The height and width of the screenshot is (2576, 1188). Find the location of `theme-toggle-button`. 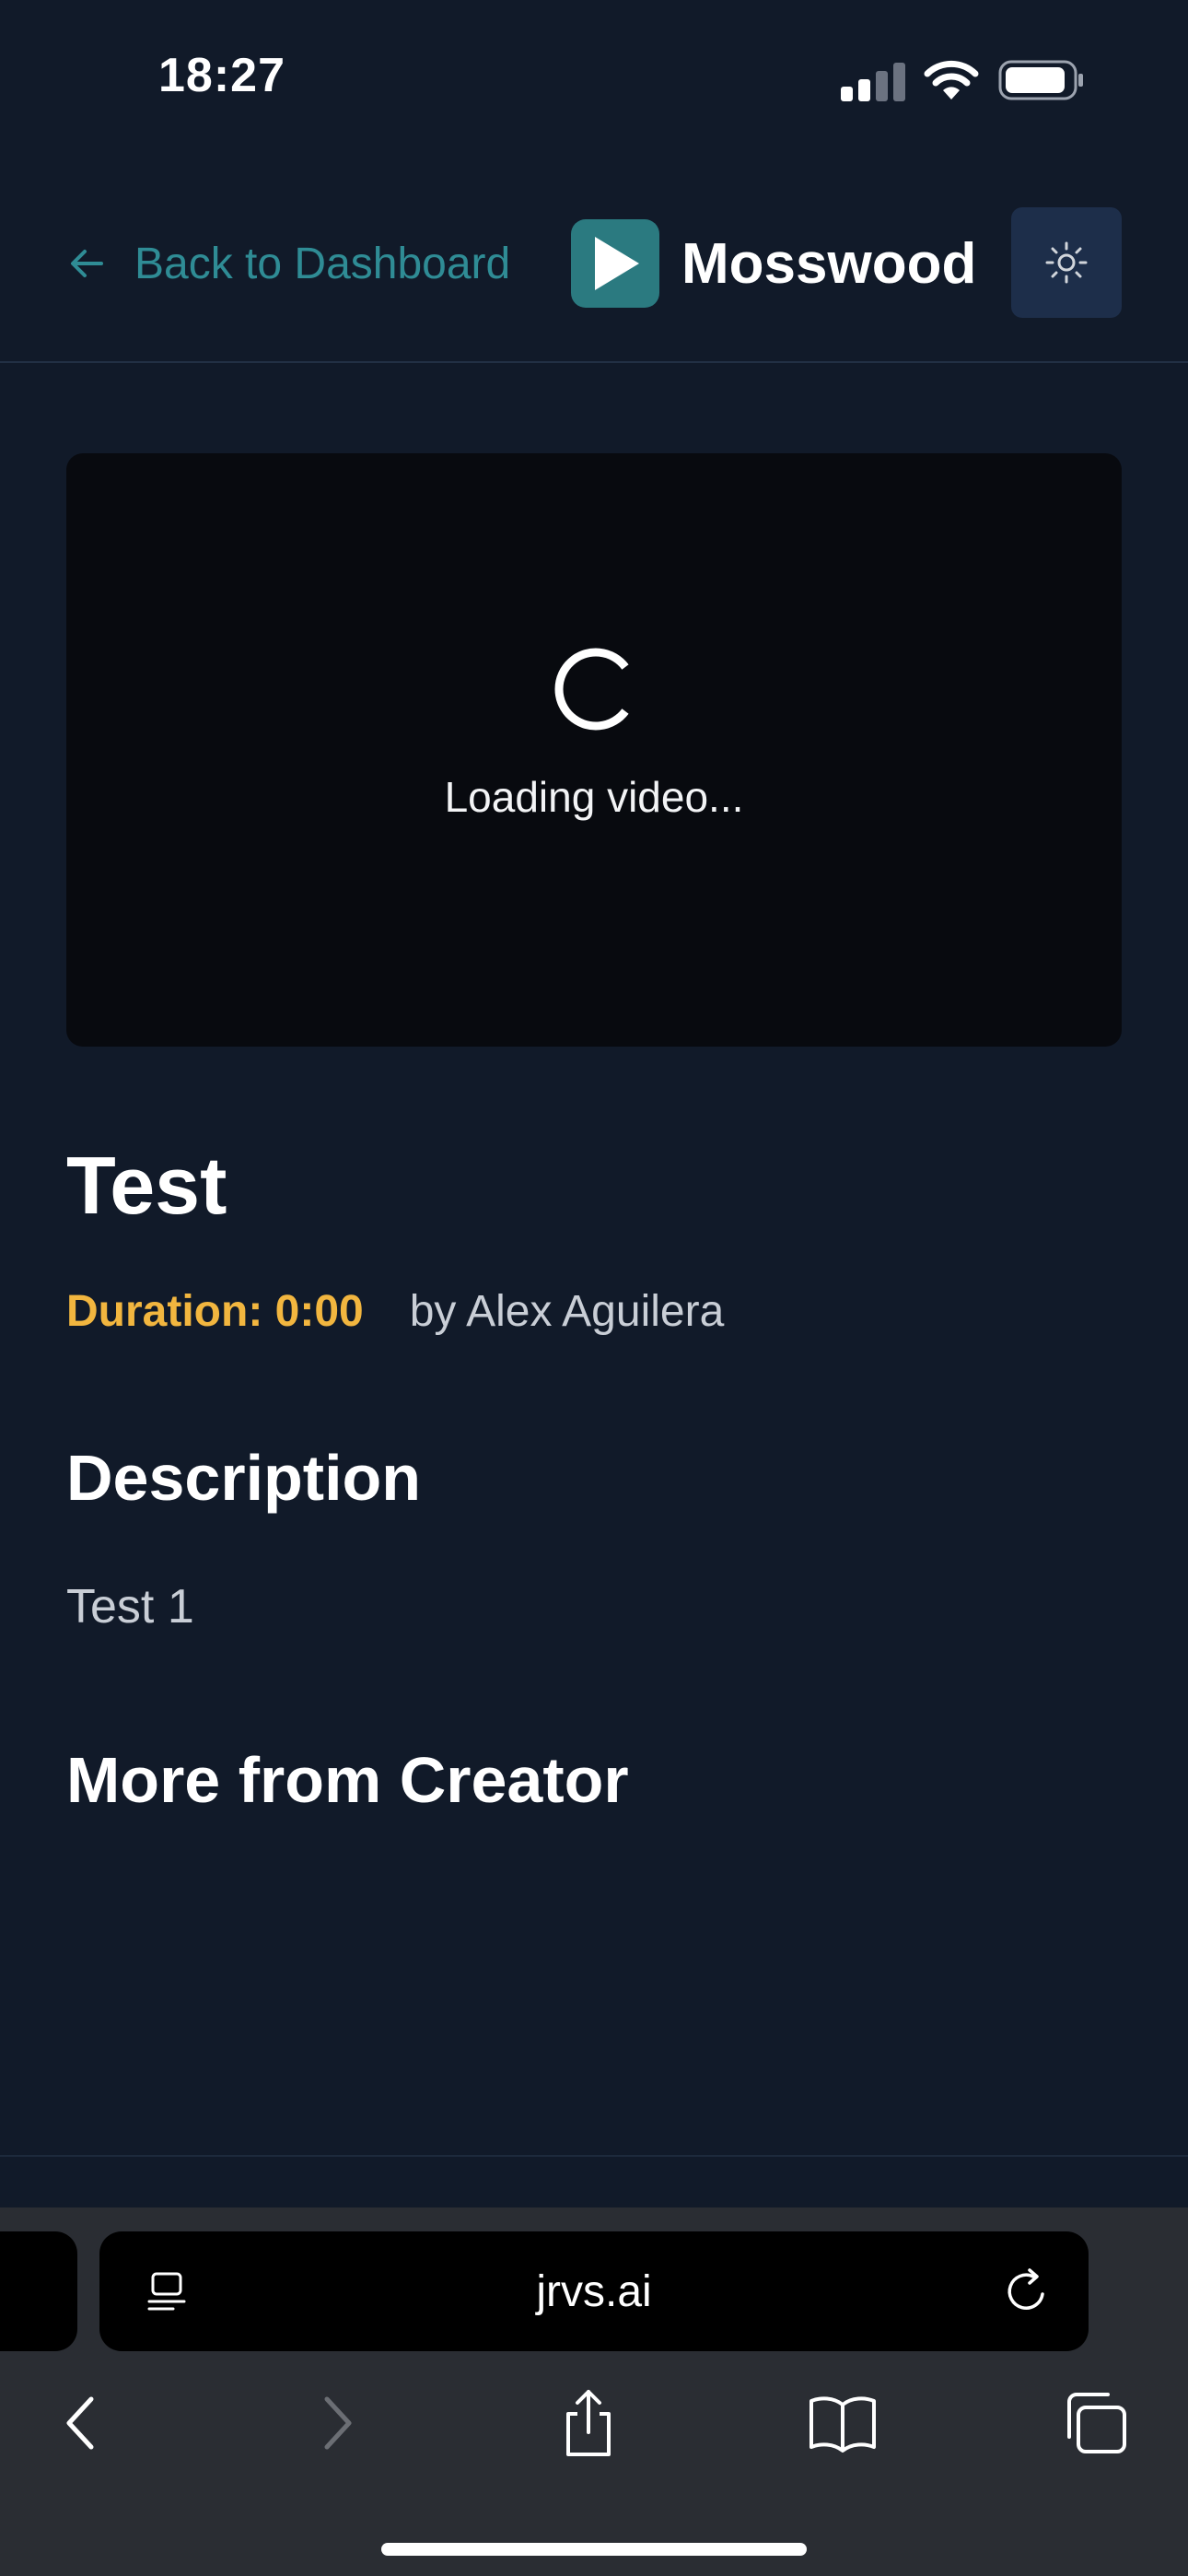

theme-toggle-button is located at coordinates (1066, 262).